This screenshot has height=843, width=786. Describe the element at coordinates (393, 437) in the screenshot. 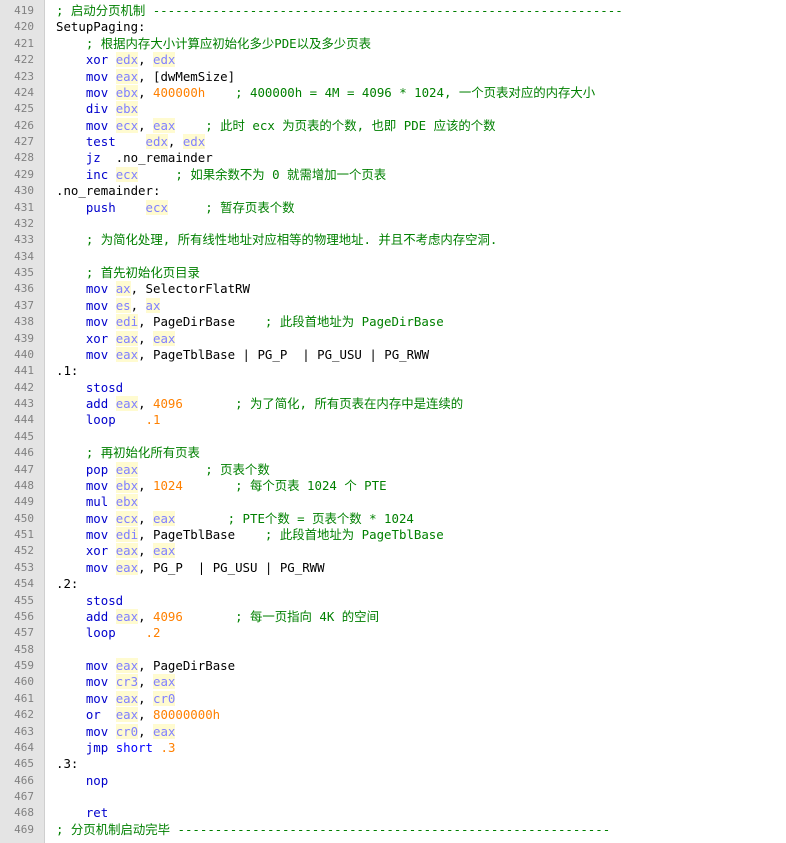

I see `code-line: 445` at that location.